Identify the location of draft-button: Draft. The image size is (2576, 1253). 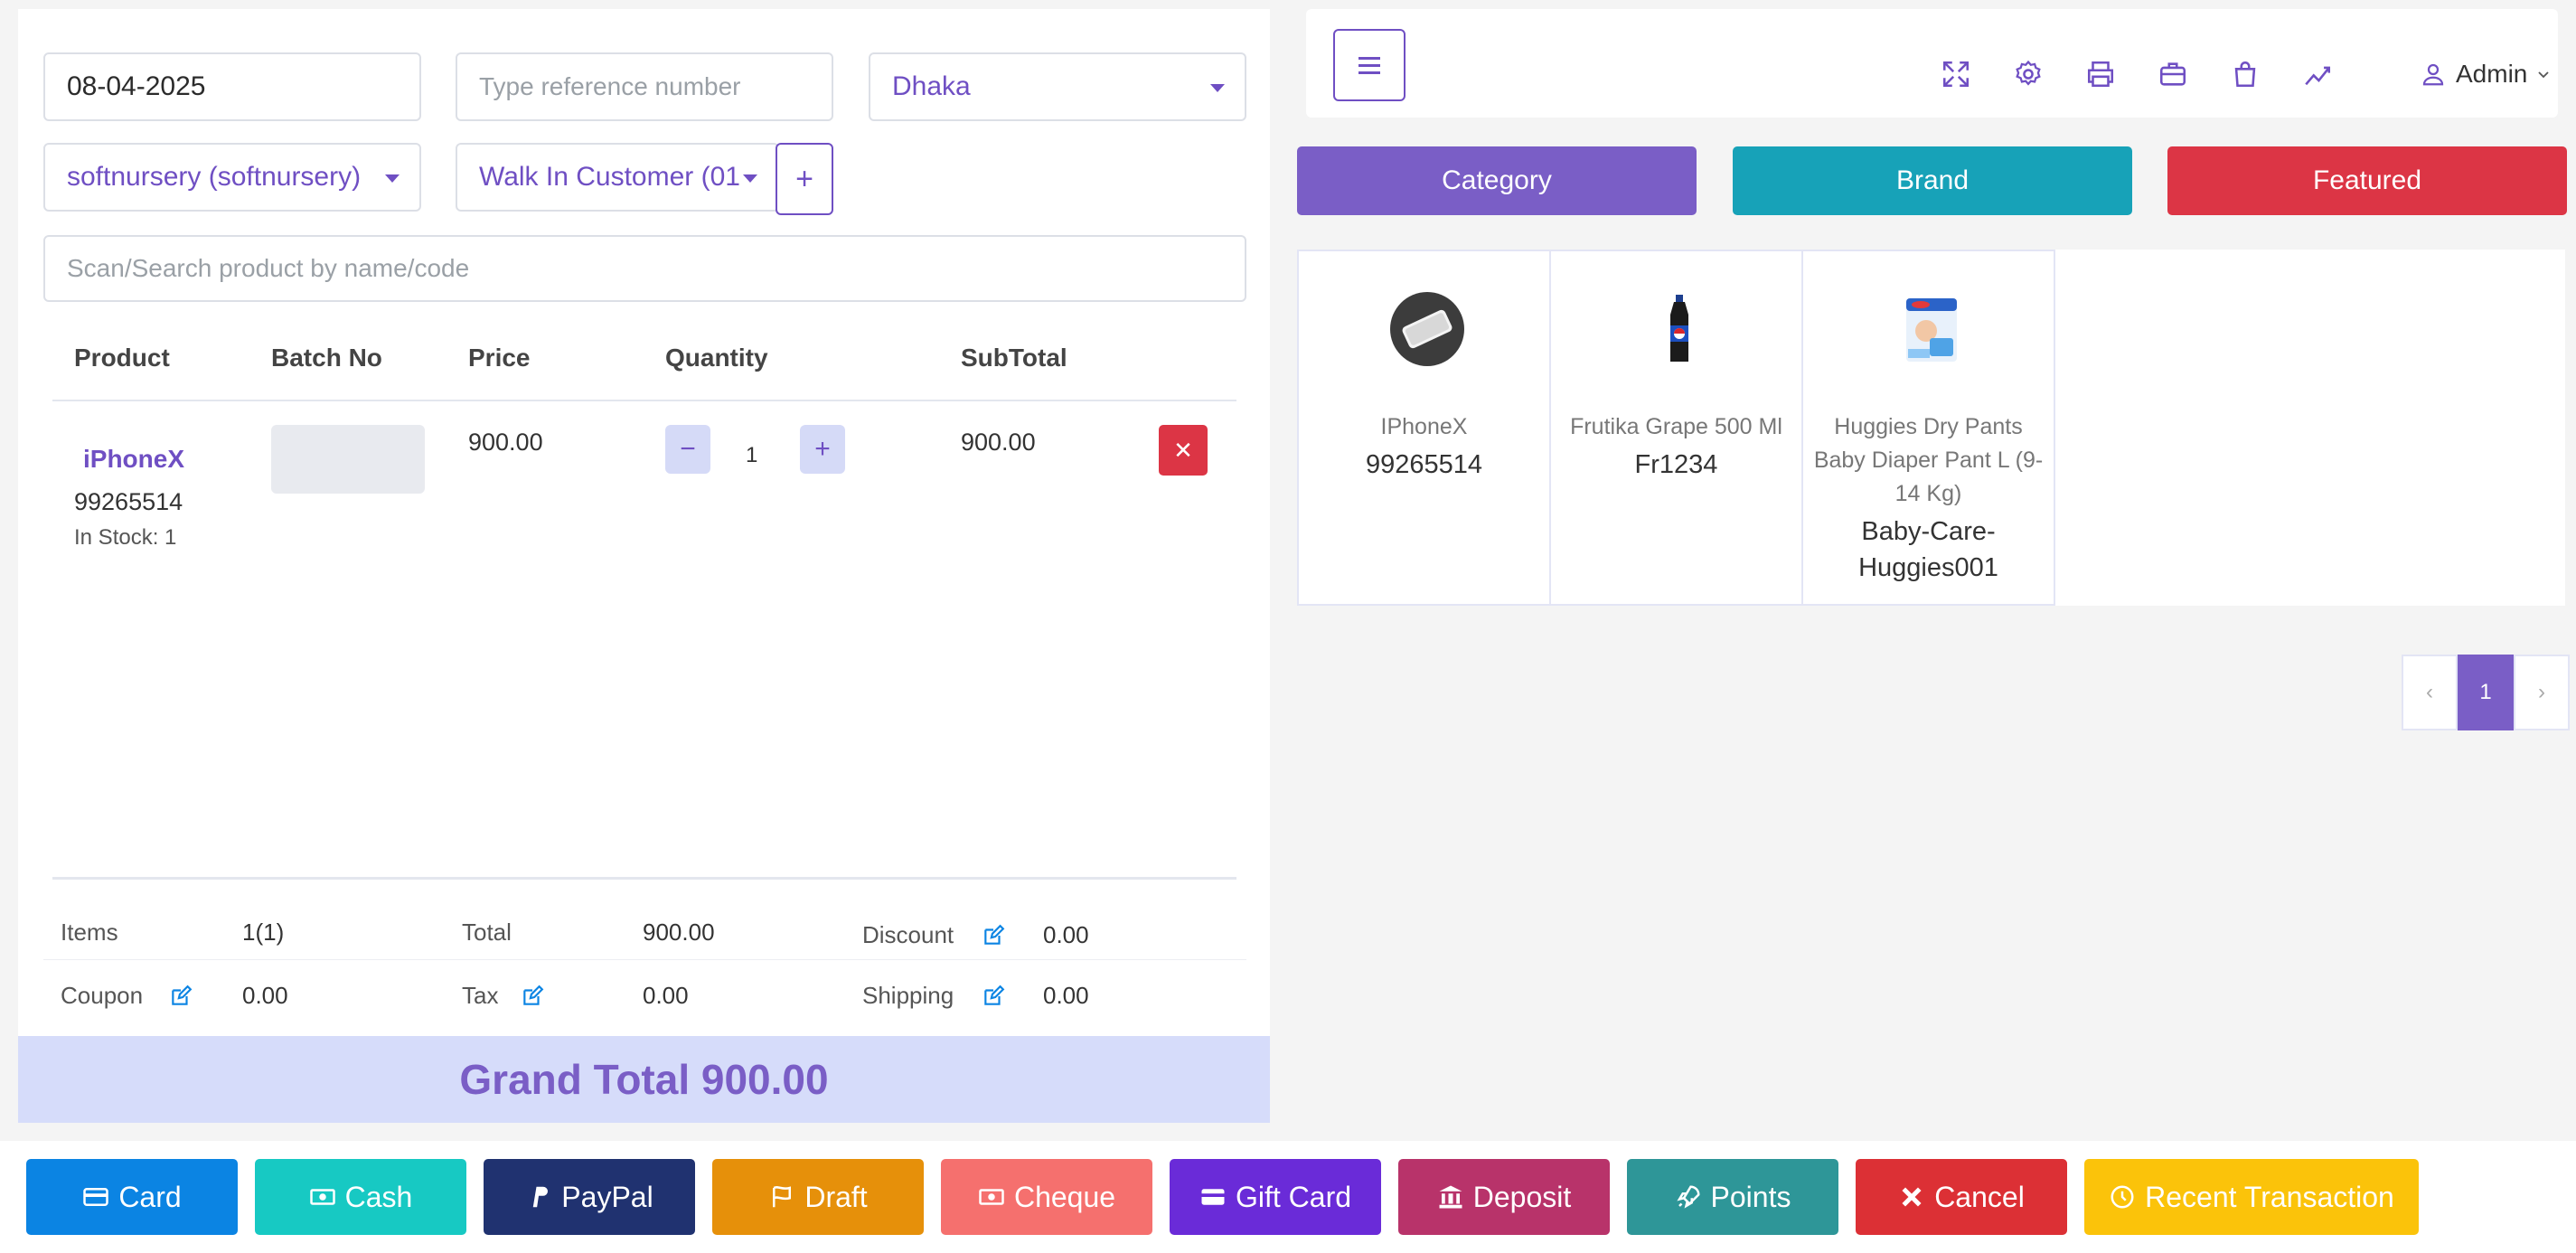
(818, 1197).